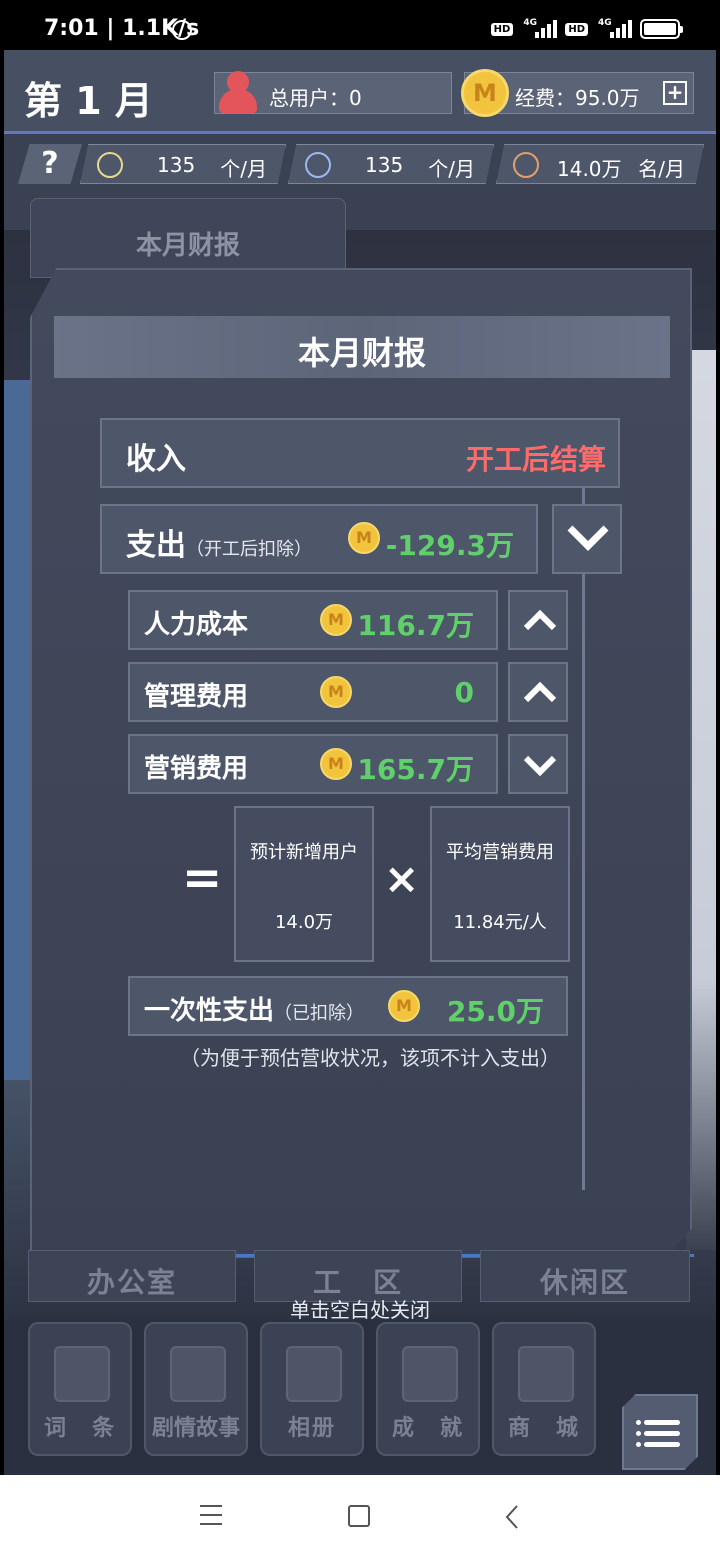  Describe the element at coordinates (196, 697) in the screenshot. I see `cost-label: 管理费用` at that location.